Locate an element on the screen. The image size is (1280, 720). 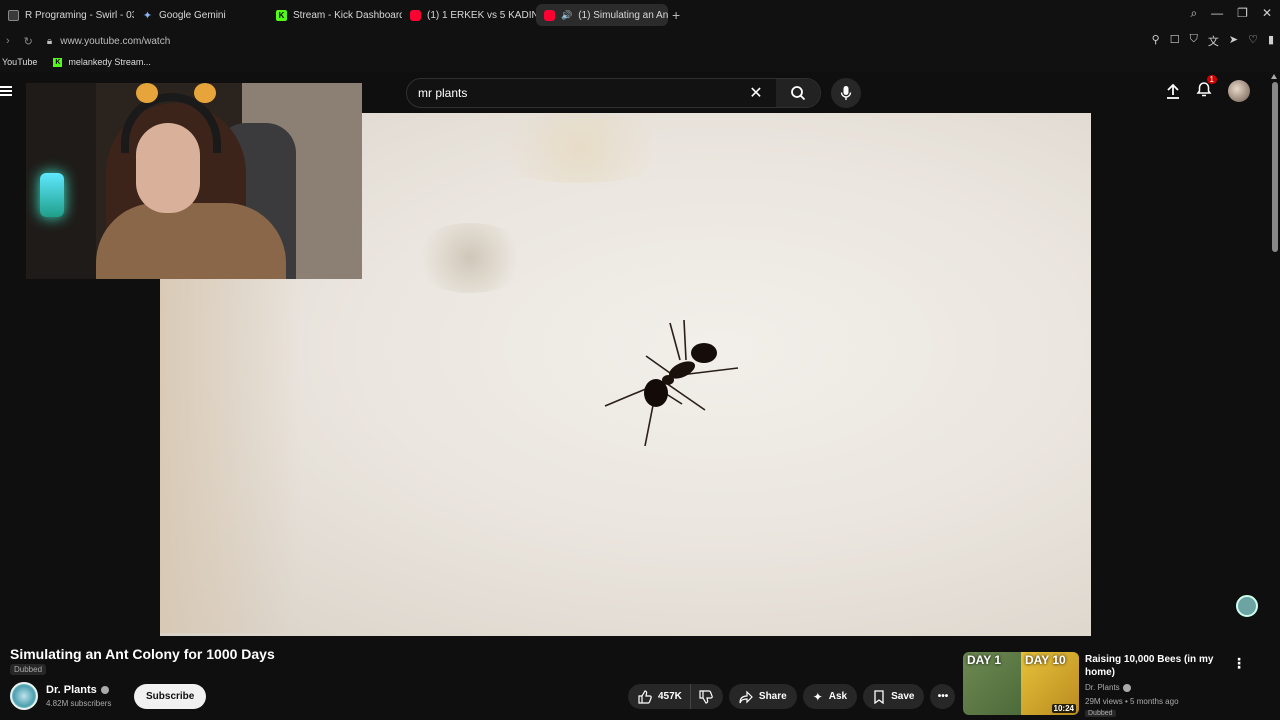
dislike-button is located at coordinates (706, 696).